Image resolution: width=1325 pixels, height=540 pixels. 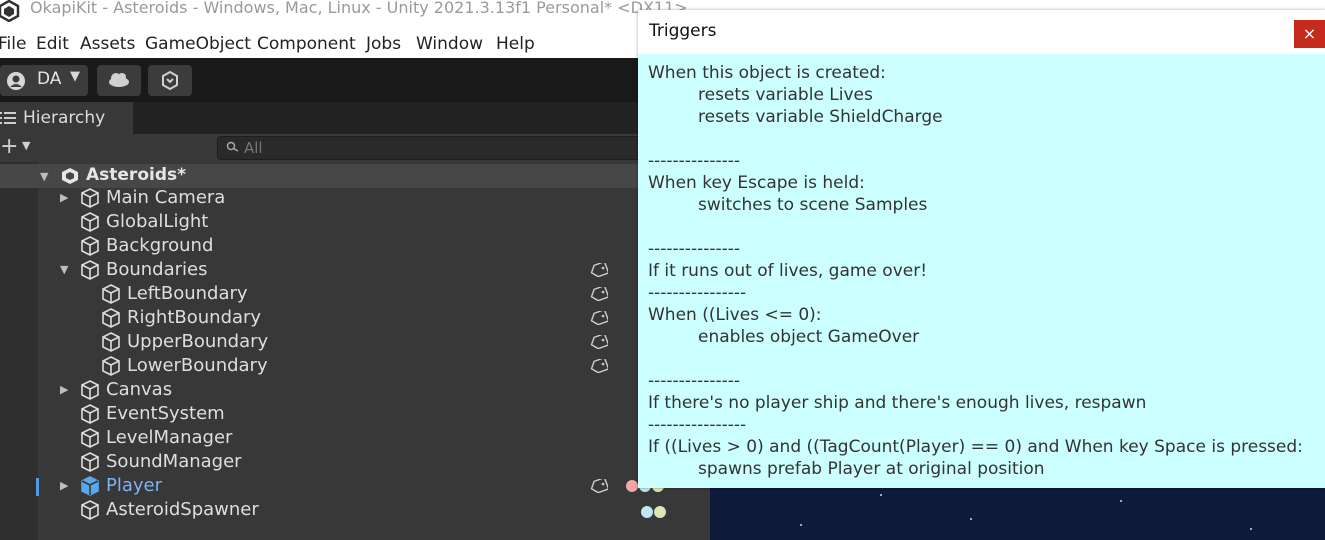 What do you see at coordinates (232, 146) in the screenshot?
I see `search-icon` at bounding box center [232, 146].